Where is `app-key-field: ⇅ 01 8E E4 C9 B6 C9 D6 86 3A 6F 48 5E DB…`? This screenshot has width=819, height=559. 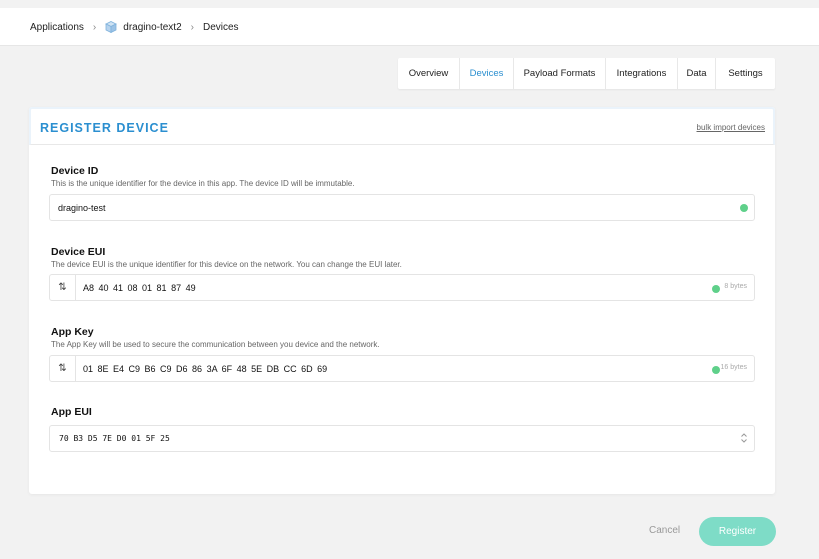 app-key-field: ⇅ 01 8E E4 C9 B6 C9 D6 86 3A 6F 48 5E DB… is located at coordinates (402, 368).